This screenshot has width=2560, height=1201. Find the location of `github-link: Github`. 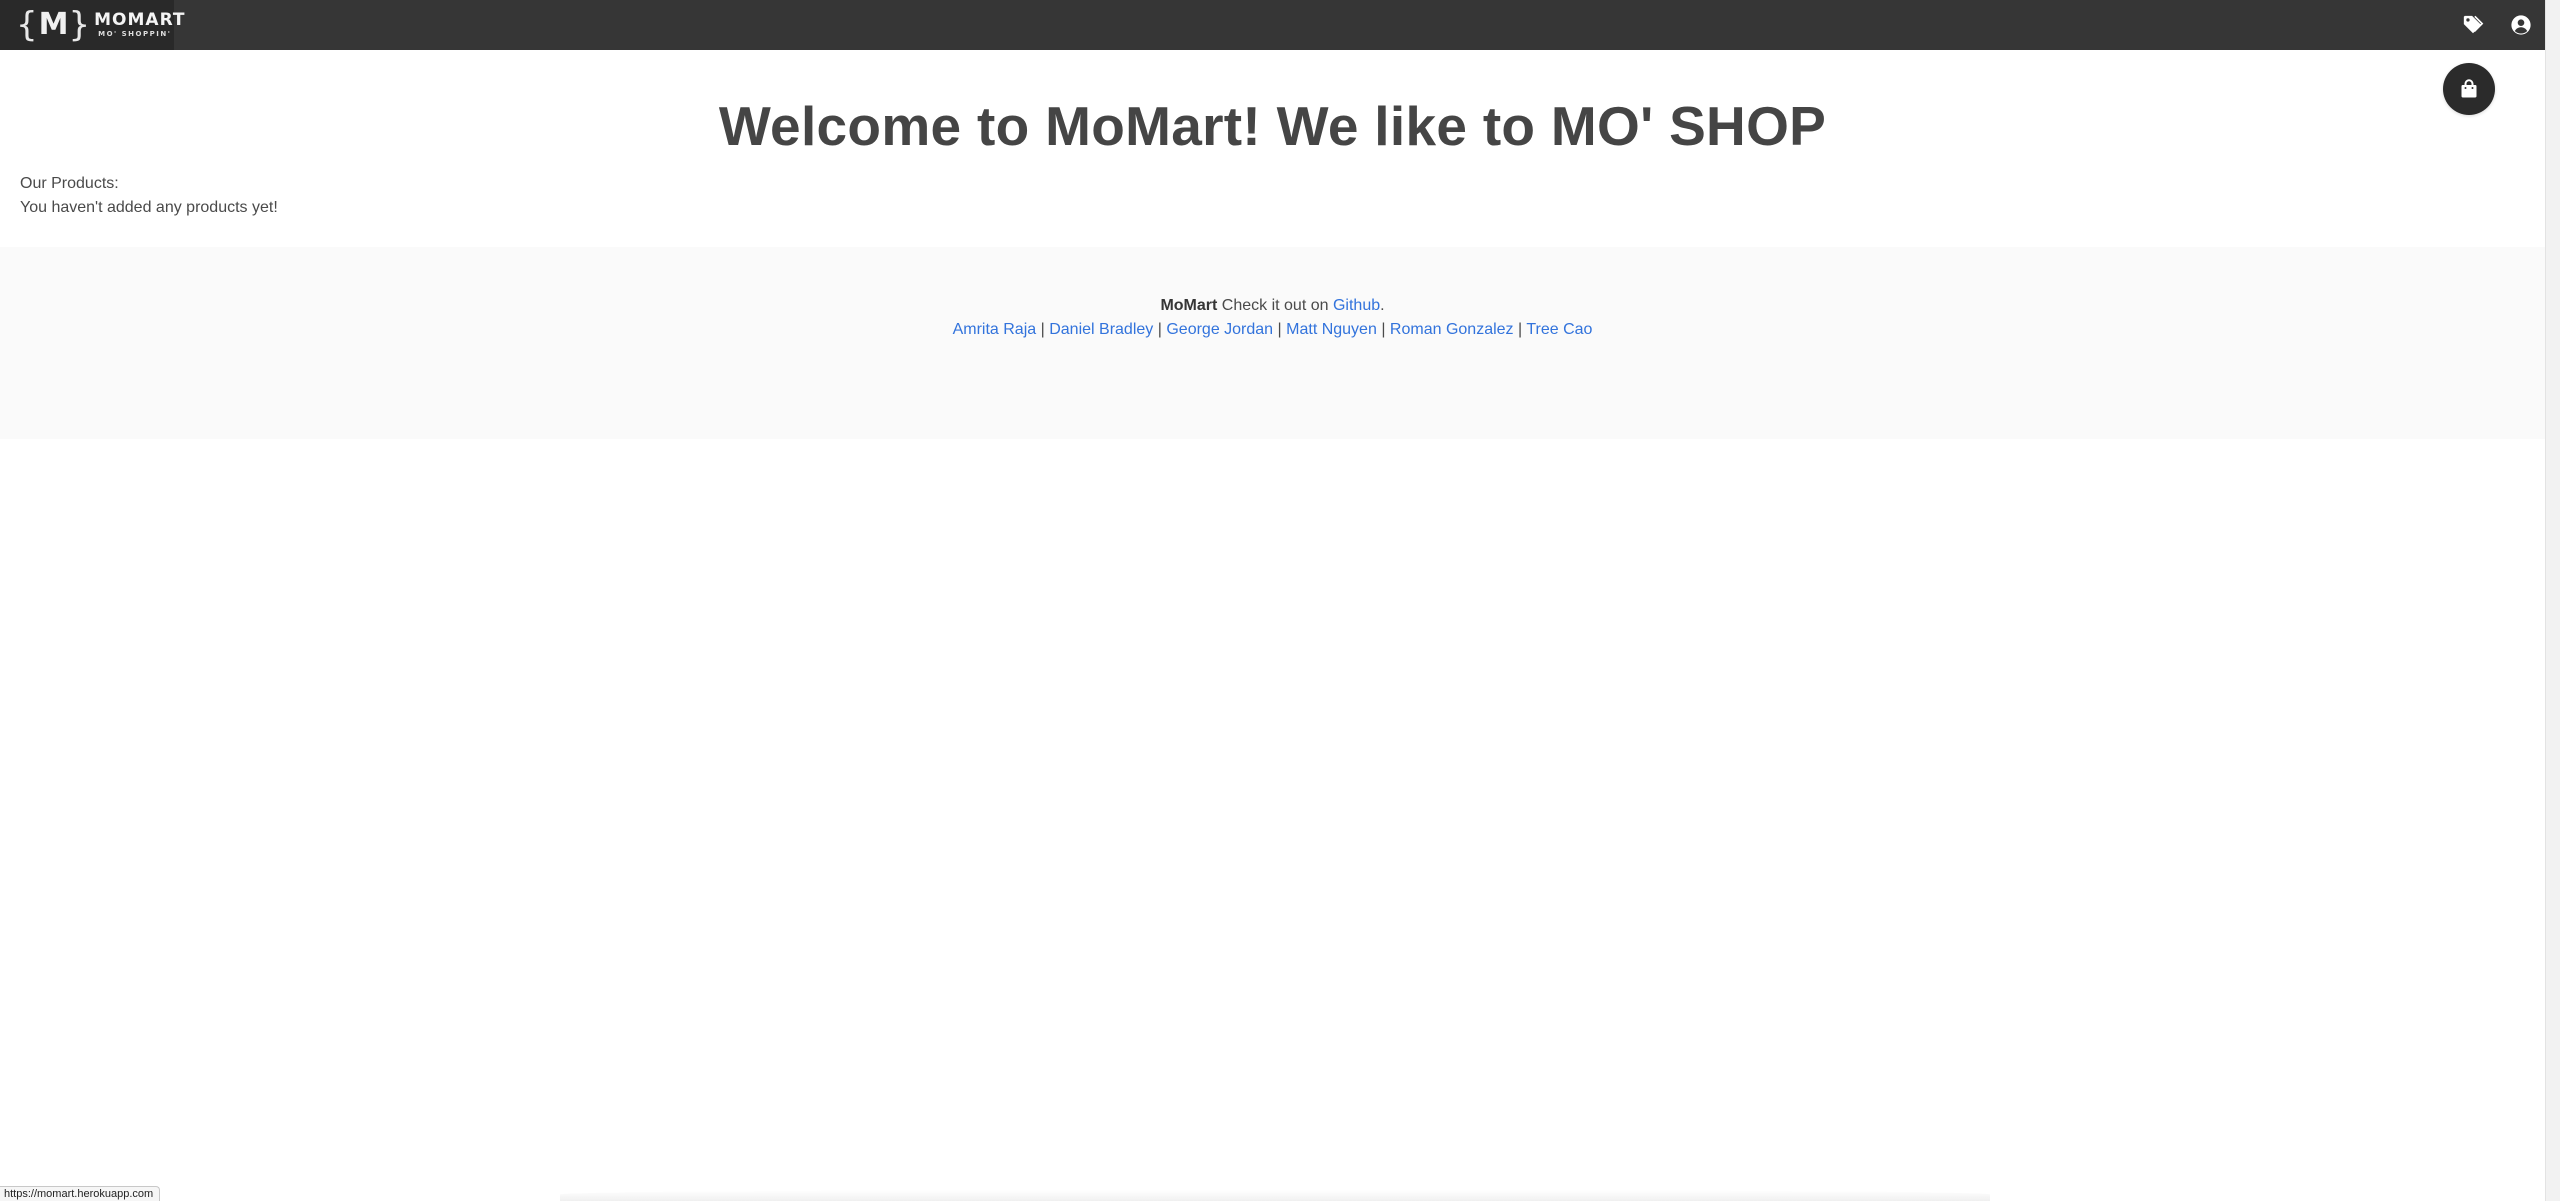

github-link: Github is located at coordinates (1356, 305).